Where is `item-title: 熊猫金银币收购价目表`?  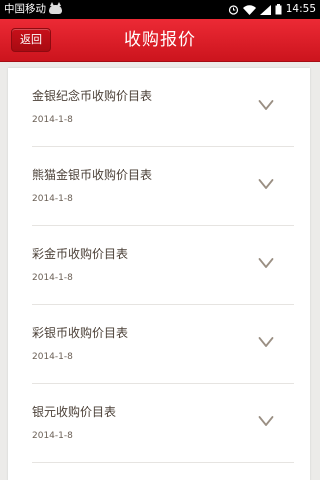
item-title: 熊猫金银币收购价目表 is located at coordinates (92, 175).